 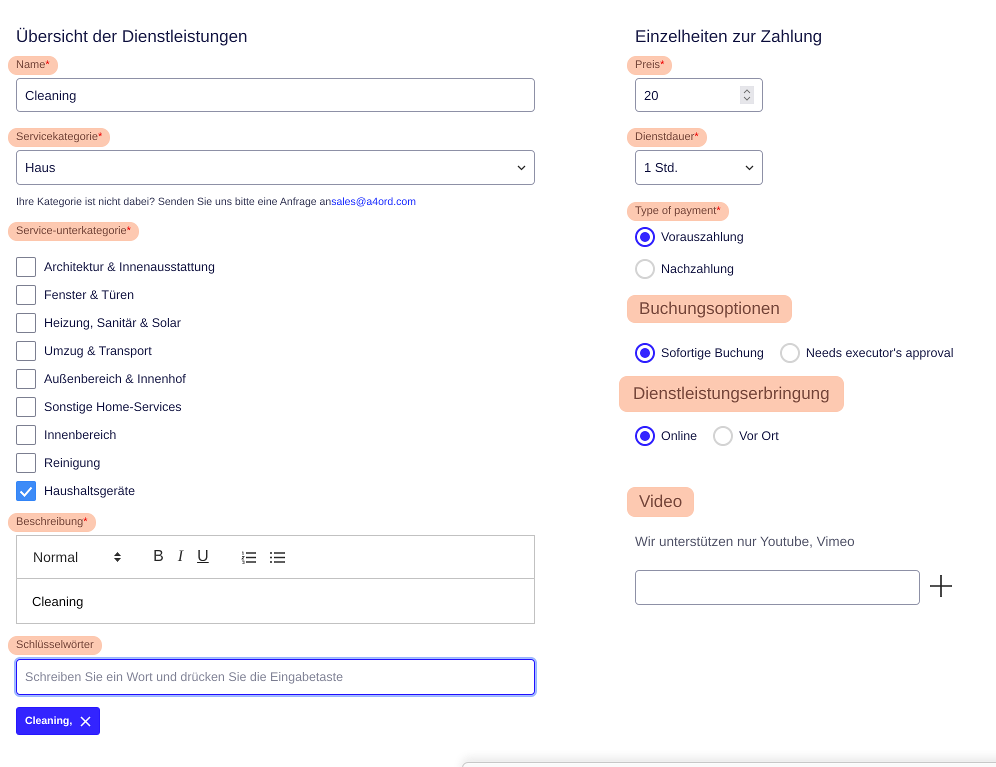 I want to click on section-heading: Dienstleistungserbringung, so click(x=731, y=394).